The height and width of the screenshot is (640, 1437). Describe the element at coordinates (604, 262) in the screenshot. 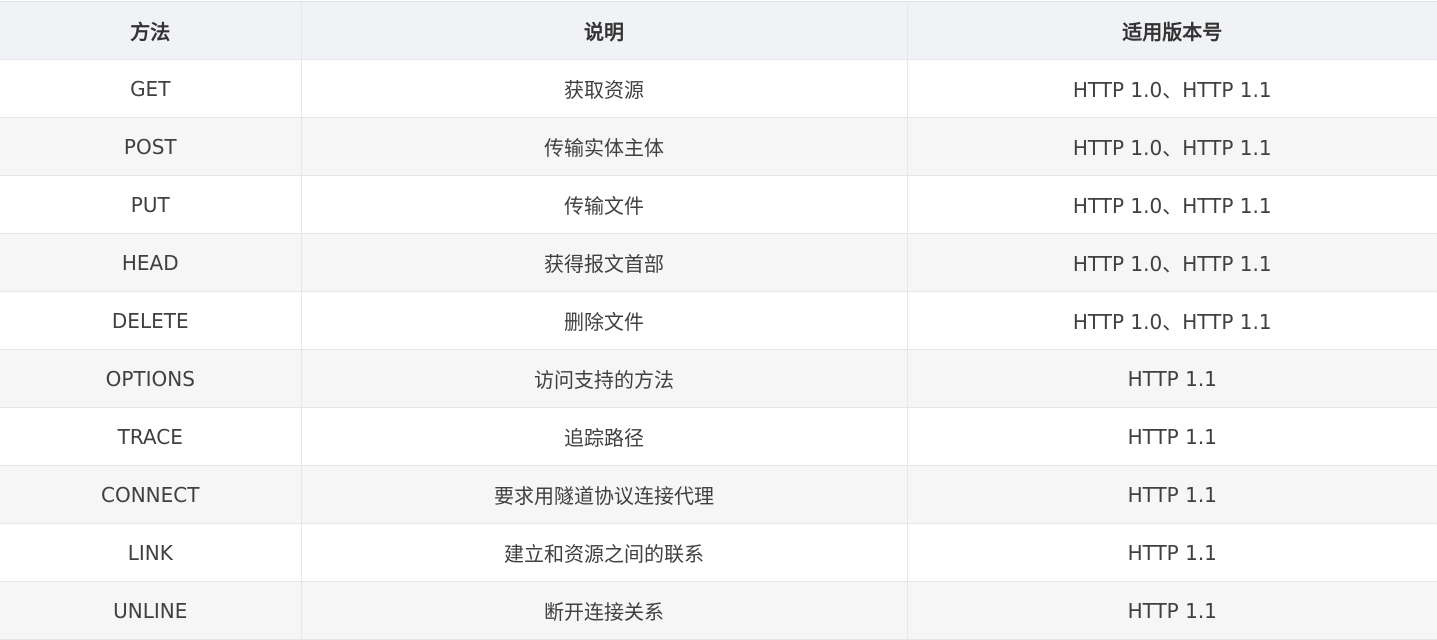

I see `cell-description: 获得报文首部` at that location.